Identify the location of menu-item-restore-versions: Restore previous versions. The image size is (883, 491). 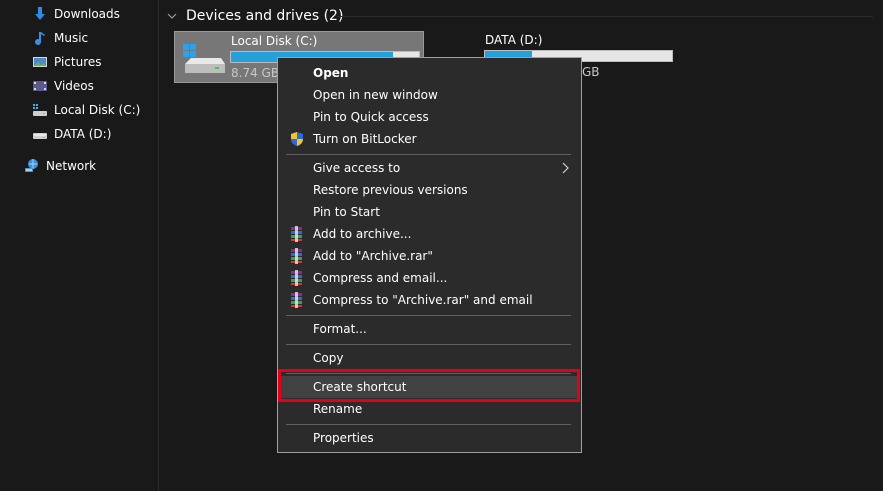
(429, 190).